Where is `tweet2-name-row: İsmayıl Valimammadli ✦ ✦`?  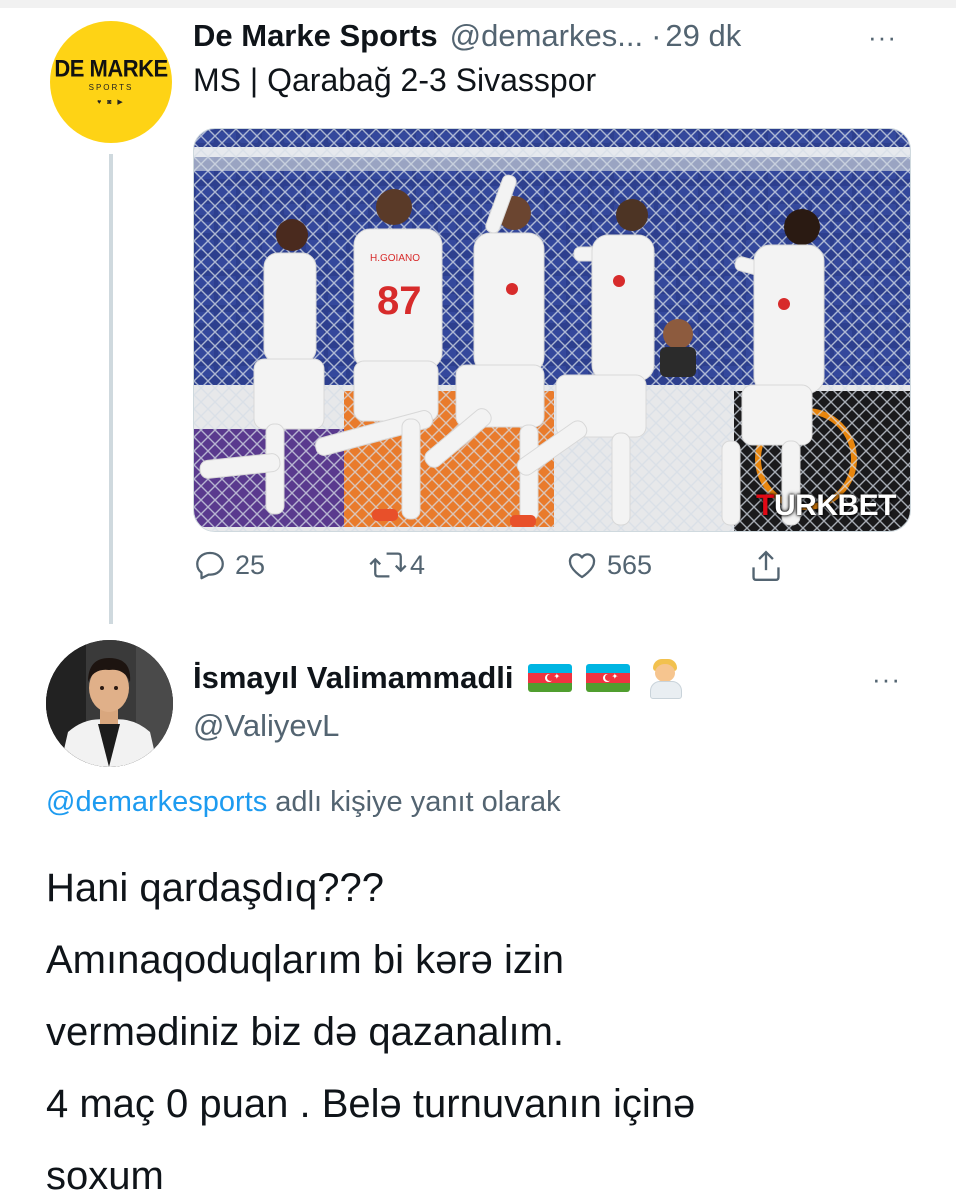
tweet2-name-row: İsmayıl Valimammadli ✦ ✦ is located at coordinates (437, 678).